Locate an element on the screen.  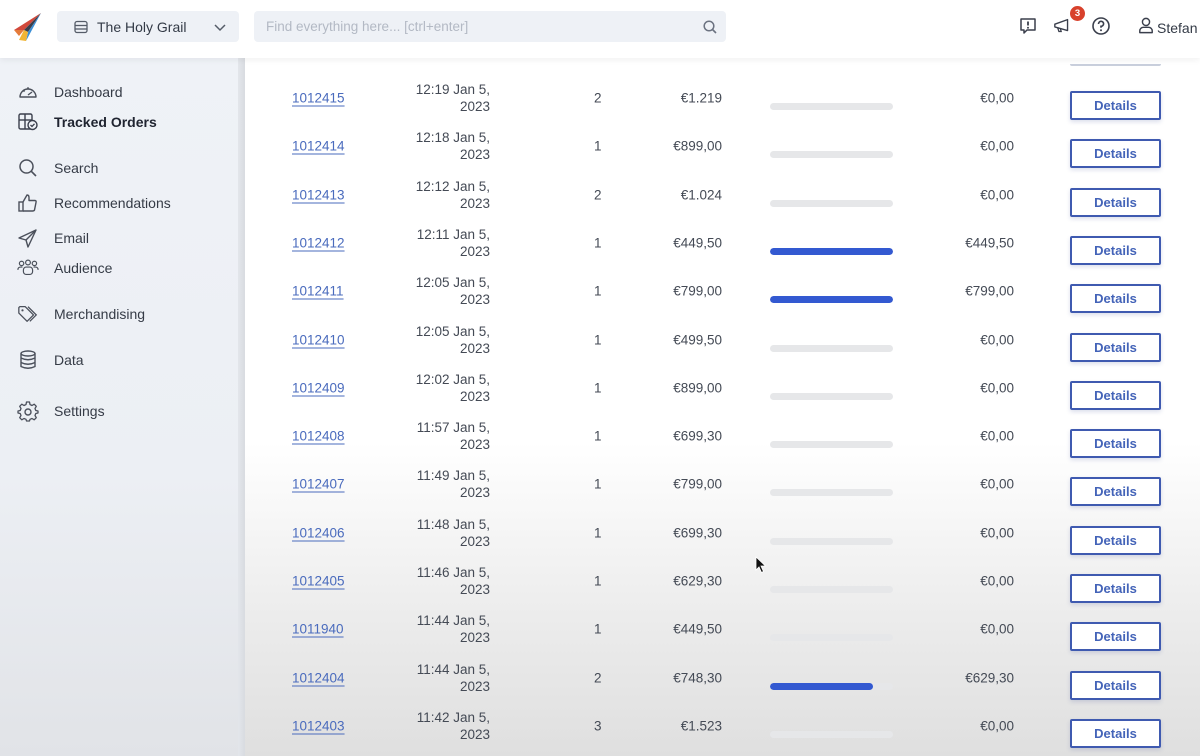
order-id-link: 1012410 is located at coordinates (318, 339).